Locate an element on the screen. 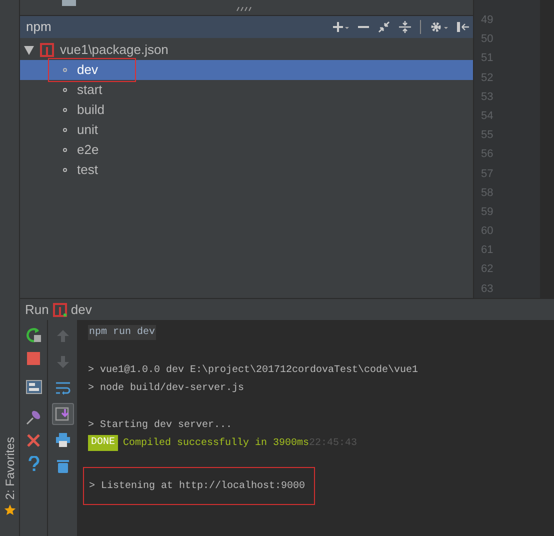 The width and height of the screenshot is (554, 536). tree-item: test is located at coordinates (246, 170).